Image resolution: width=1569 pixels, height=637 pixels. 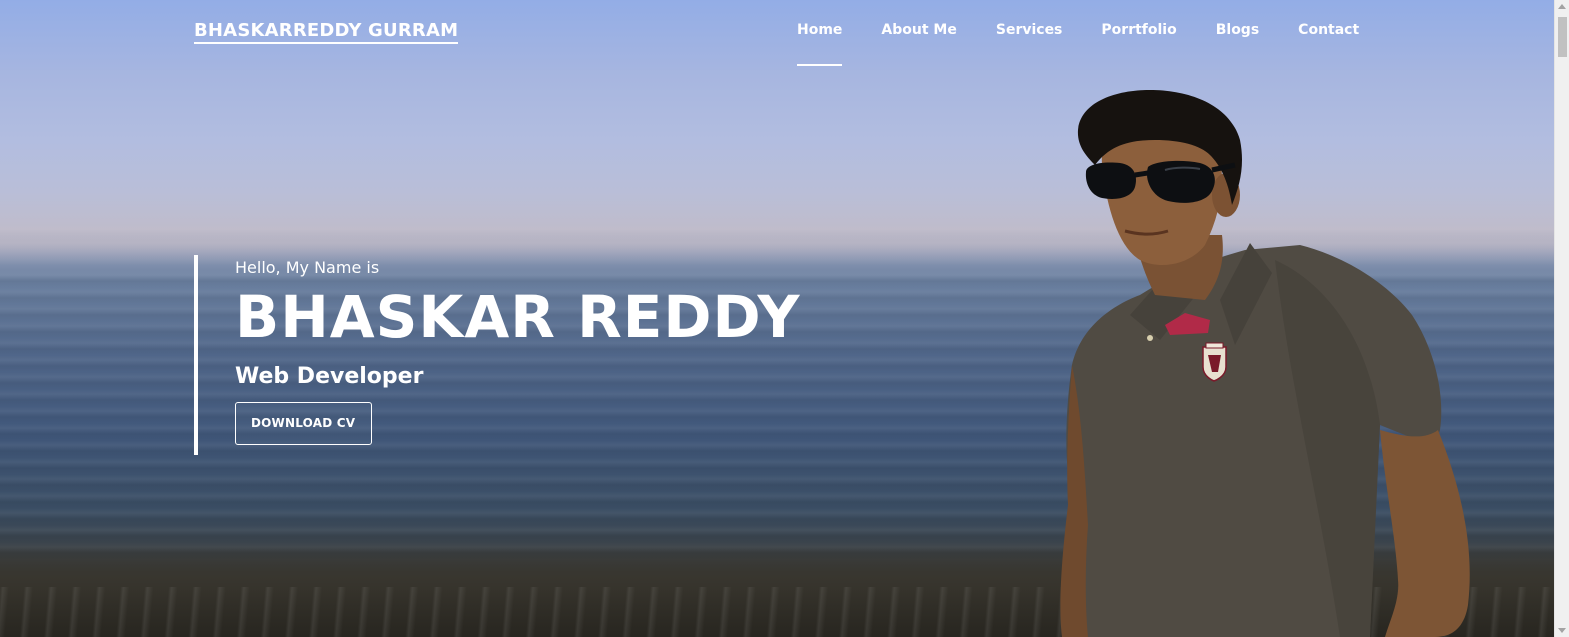 I want to click on scrollbar-thumb, so click(x=1562, y=37).